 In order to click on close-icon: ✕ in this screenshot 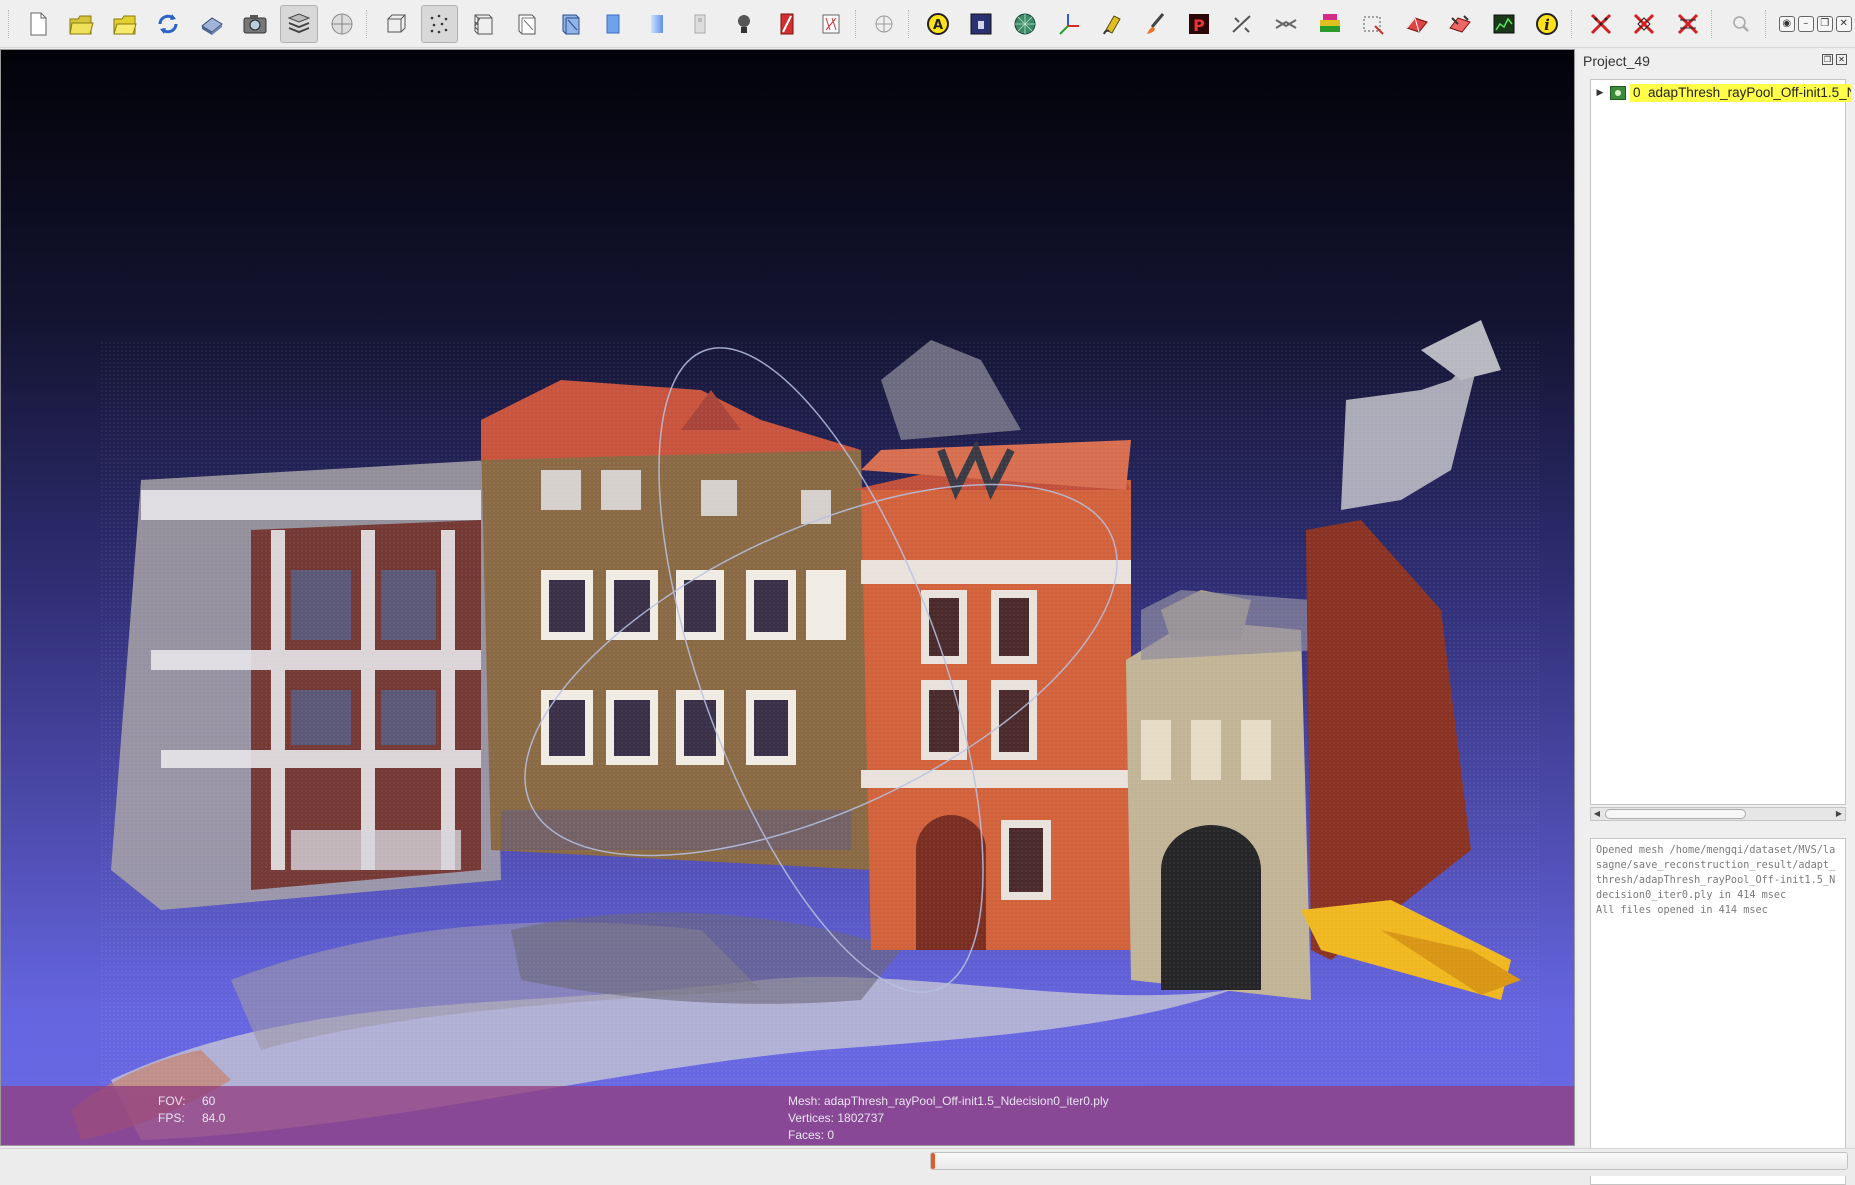, I will do `click(1843, 23)`.